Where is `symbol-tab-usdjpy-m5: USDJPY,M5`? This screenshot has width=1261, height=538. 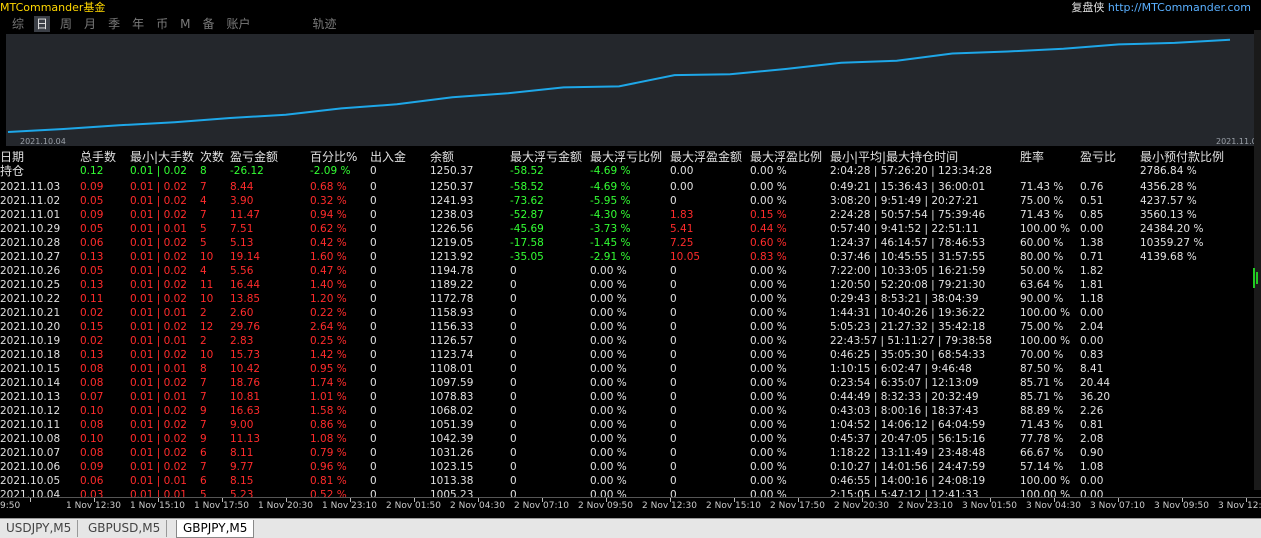 symbol-tab-usdjpy-m5: USDJPY,M5 is located at coordinates (39, 528).